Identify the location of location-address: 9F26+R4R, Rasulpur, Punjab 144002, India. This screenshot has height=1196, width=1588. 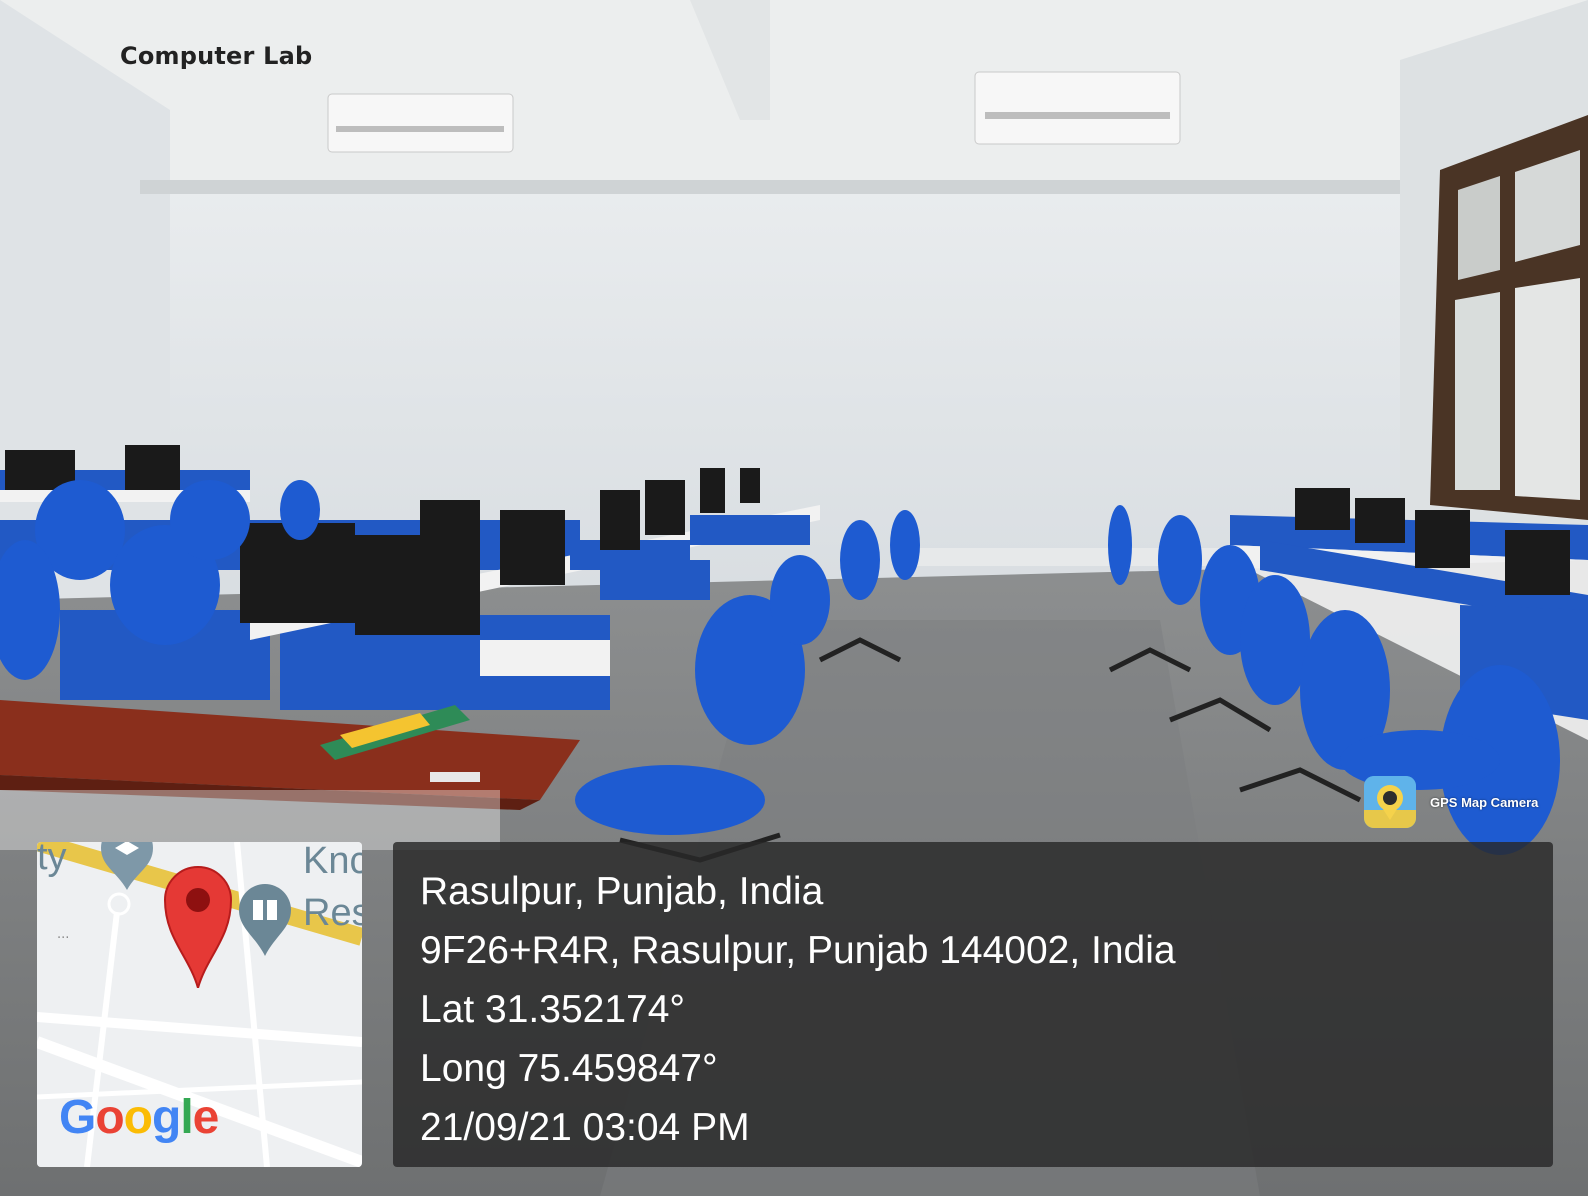
(798, 950).